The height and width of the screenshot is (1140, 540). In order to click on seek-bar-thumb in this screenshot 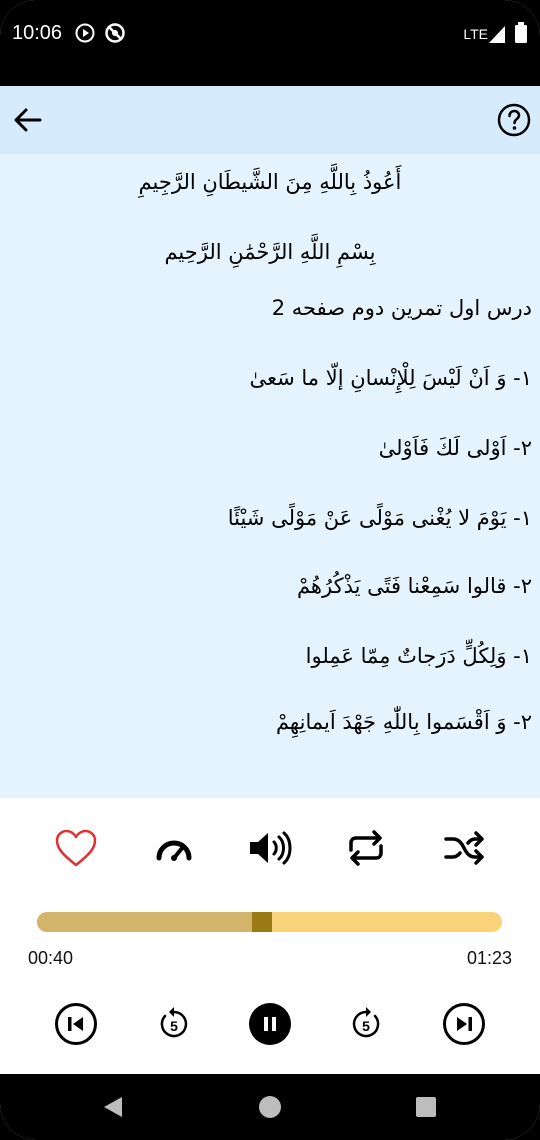, I will do `click(262, 922)`.